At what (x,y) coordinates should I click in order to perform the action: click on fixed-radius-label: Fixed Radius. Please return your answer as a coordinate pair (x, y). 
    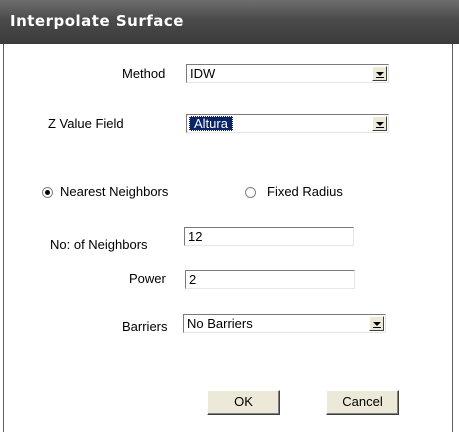
    Looking at the image, I should click on (305, 191).